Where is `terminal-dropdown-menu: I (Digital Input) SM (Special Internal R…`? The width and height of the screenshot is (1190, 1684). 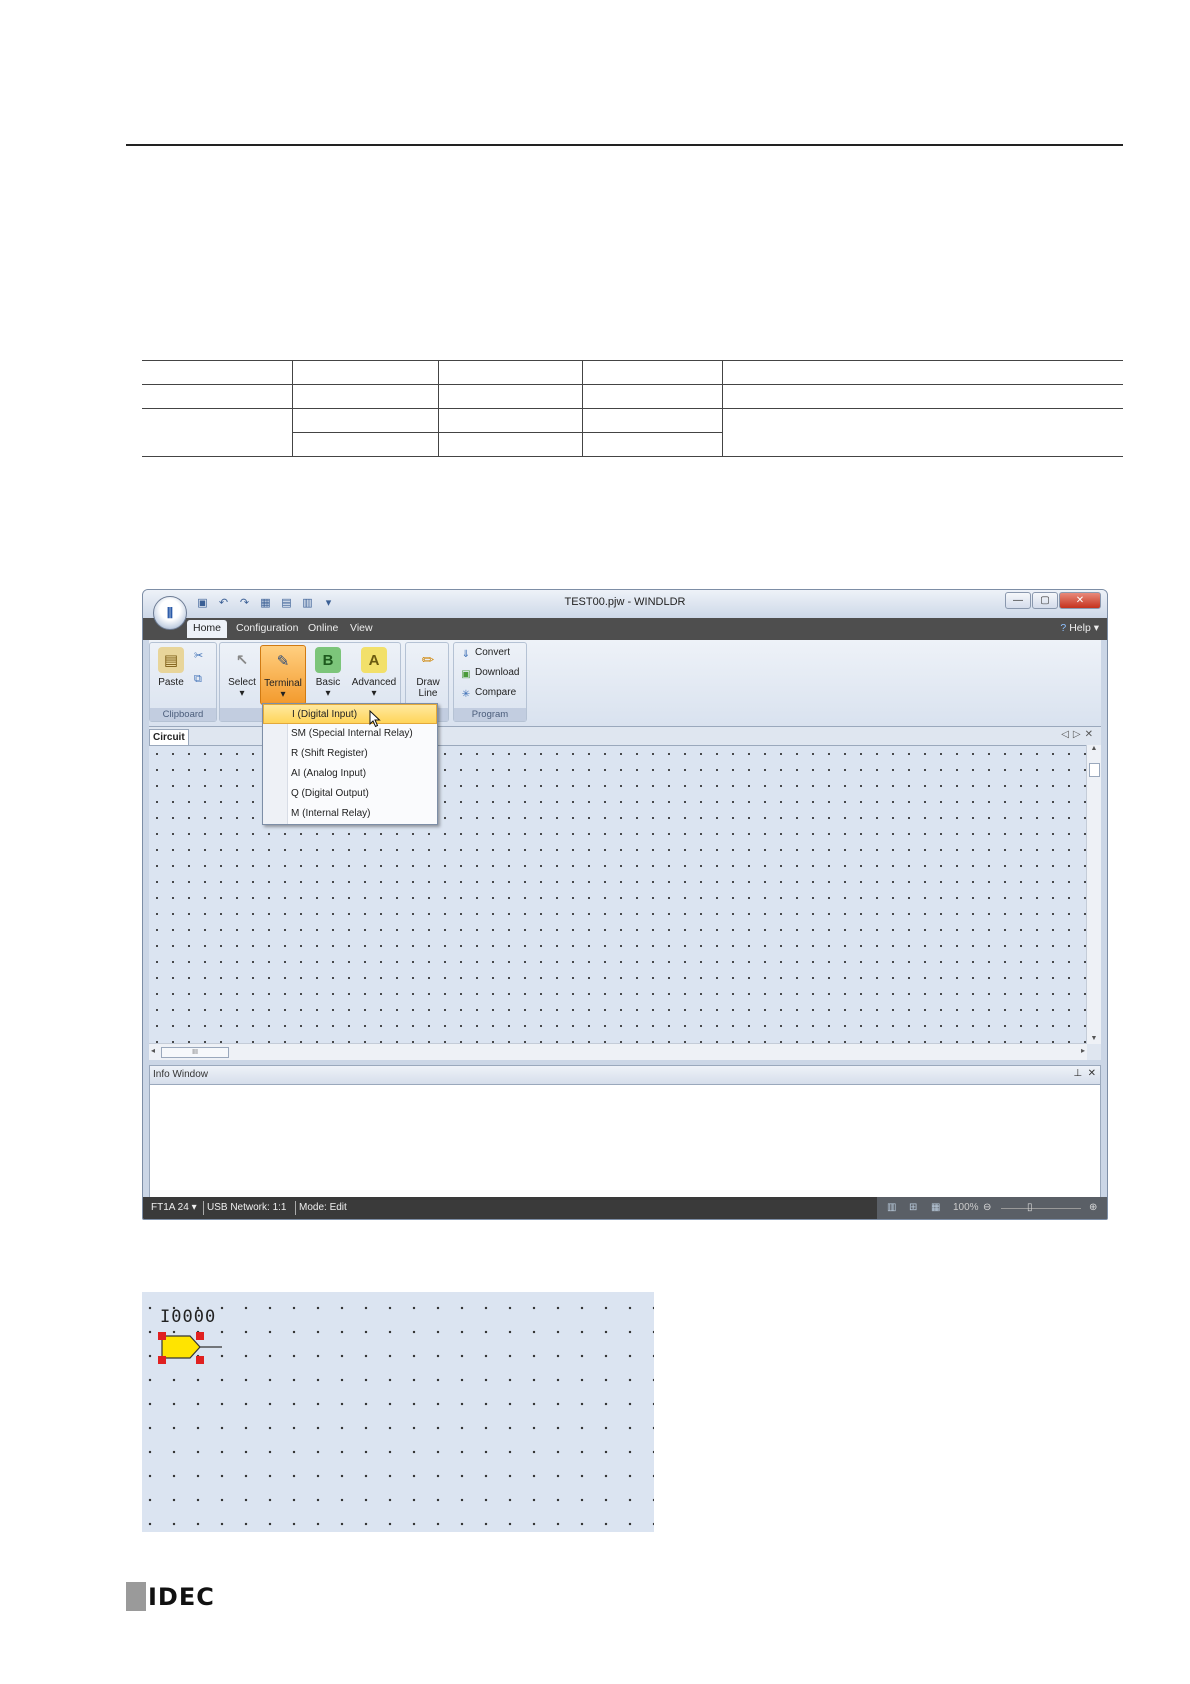
terminal-dropdown-menu: I (Digital Input) SM (Special Internal R… is located at coordinates (350, 764).